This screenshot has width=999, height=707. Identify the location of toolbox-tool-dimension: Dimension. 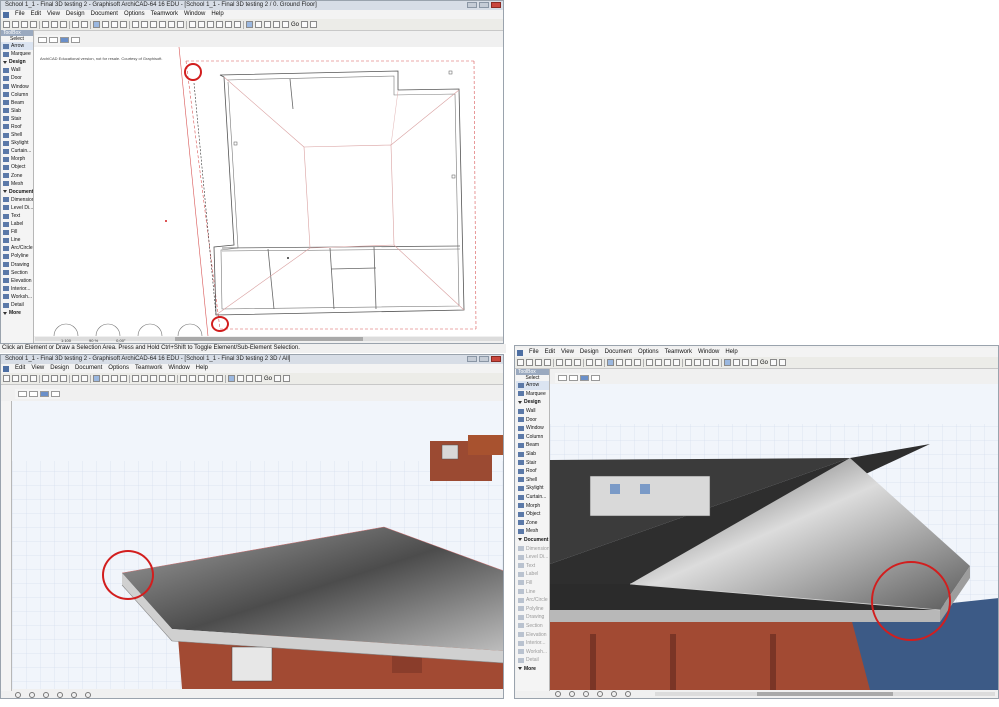
(532, 548).